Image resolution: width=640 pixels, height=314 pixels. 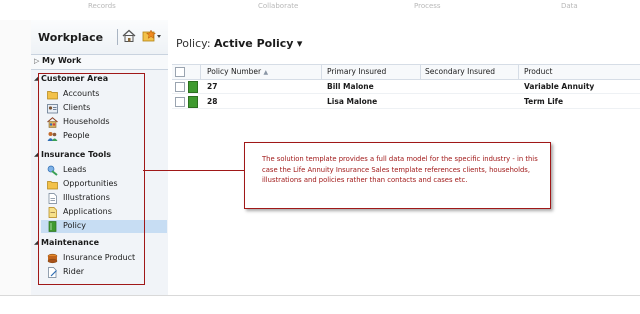 I want to click on view-name: Active Policy, so click(x=254, y=43).